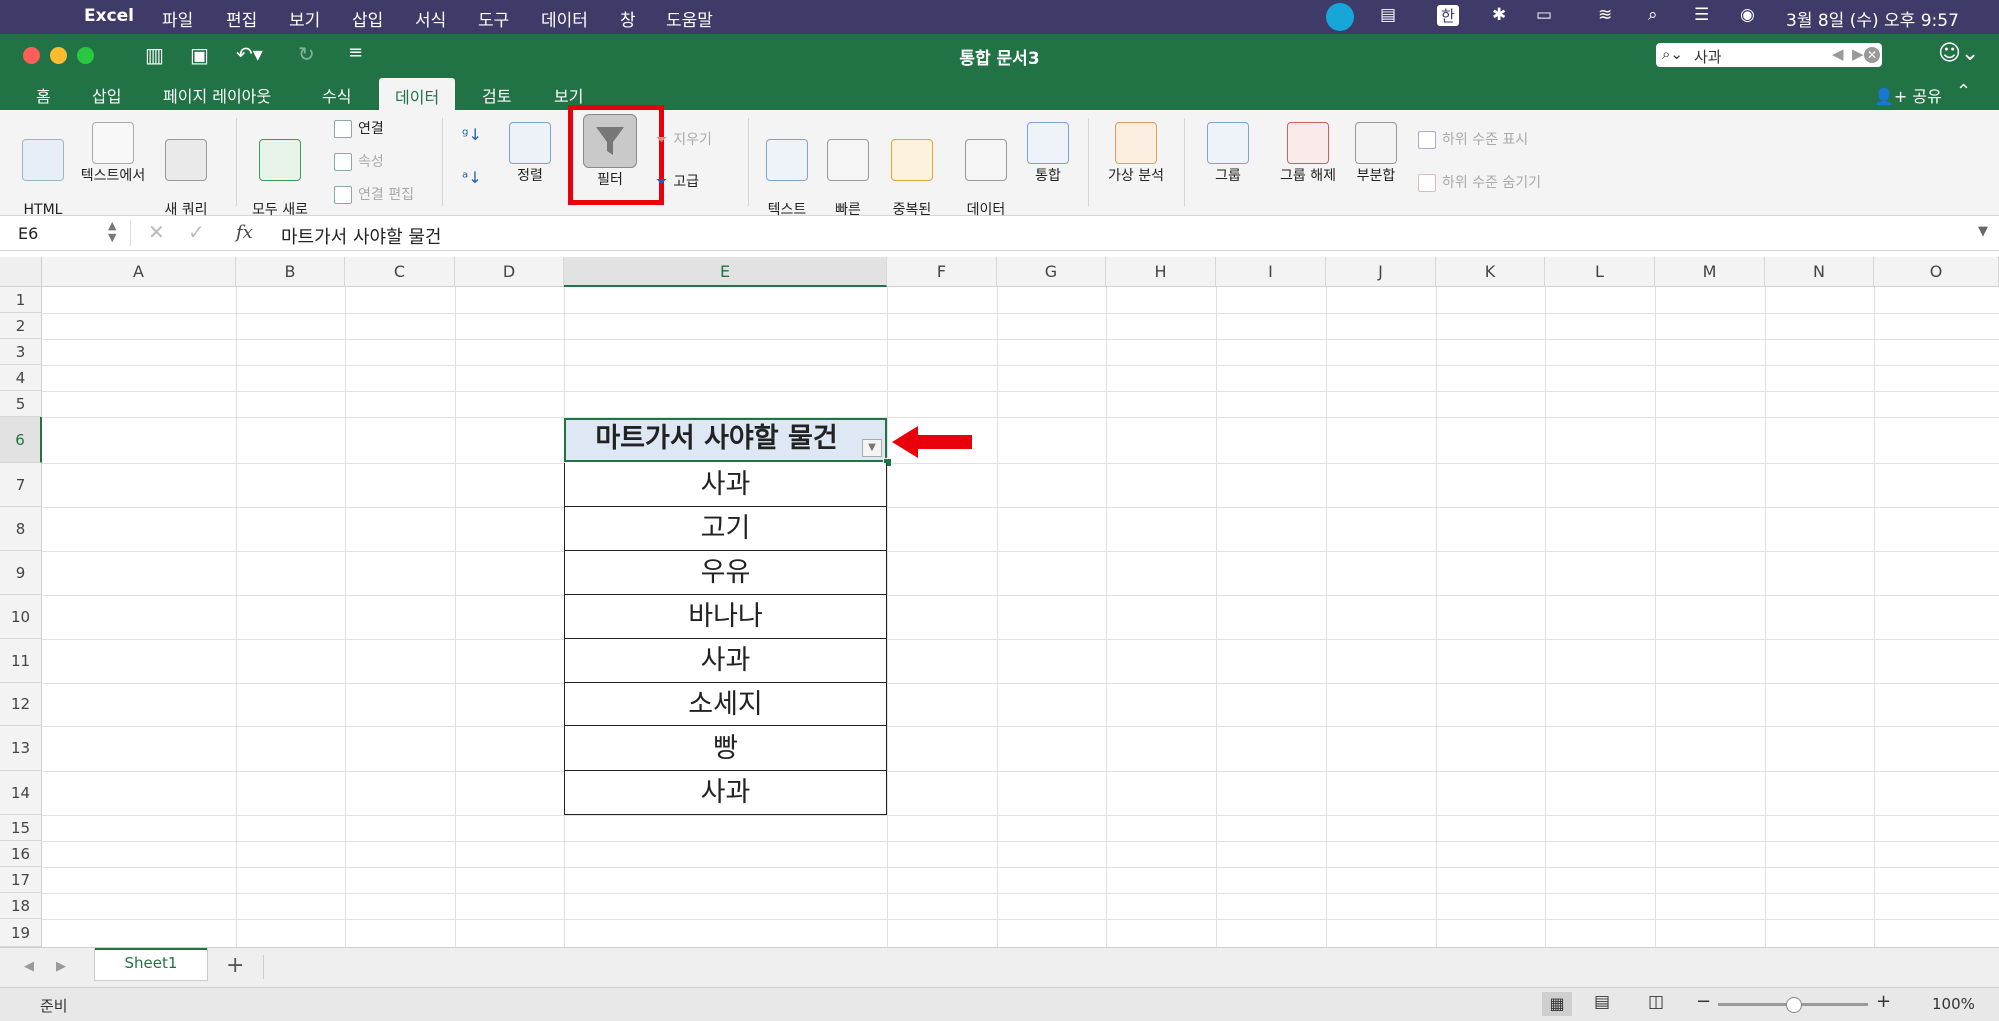 Image resolution: width=1999 pixels, height=1021 pixels. What do you see at coordinates (21, 404) in the screenshot?
I see `row-header-5: 5` at bounding box center [21, 404].